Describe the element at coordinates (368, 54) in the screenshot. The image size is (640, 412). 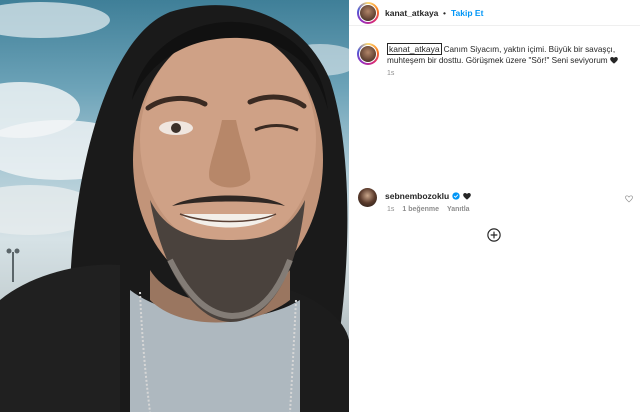
I see `caption-author-avatar` at that location.